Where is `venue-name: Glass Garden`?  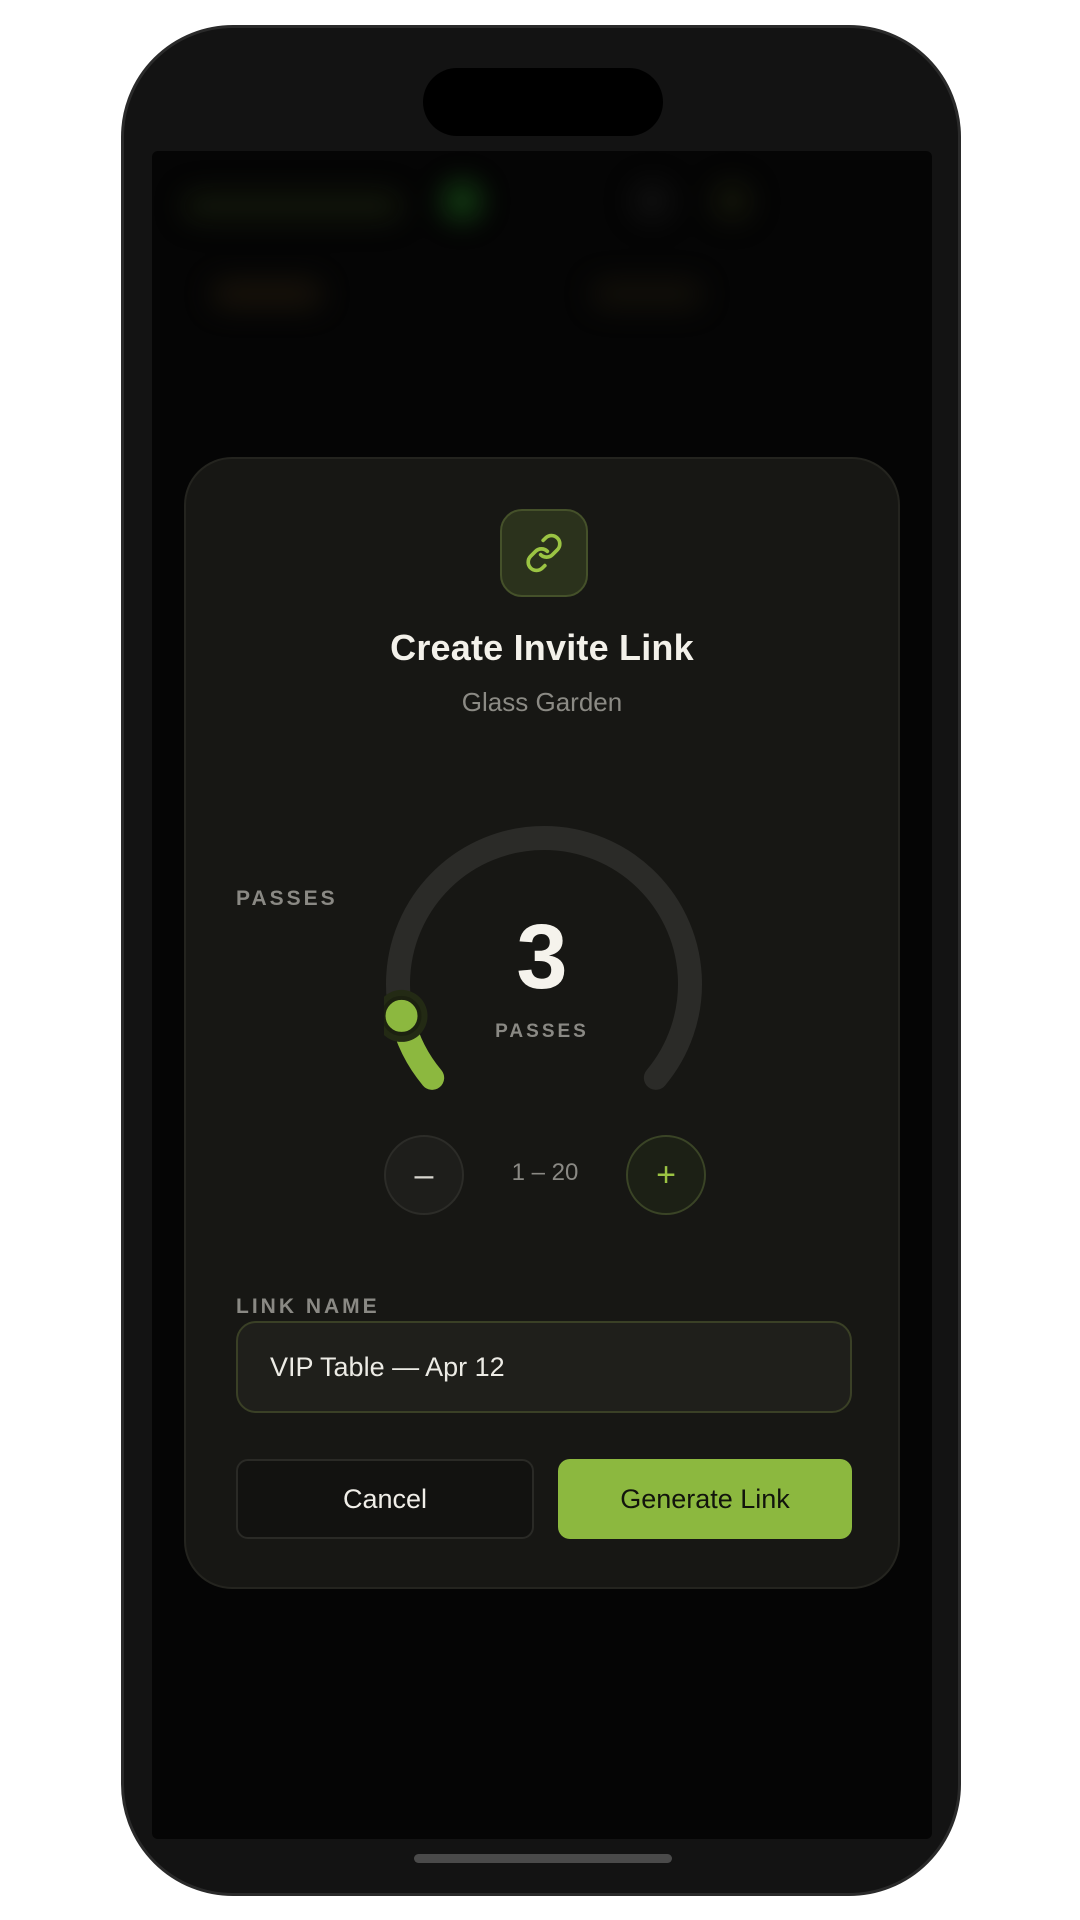 venue-name: Glass Garden is located at coordinates (542, 702).